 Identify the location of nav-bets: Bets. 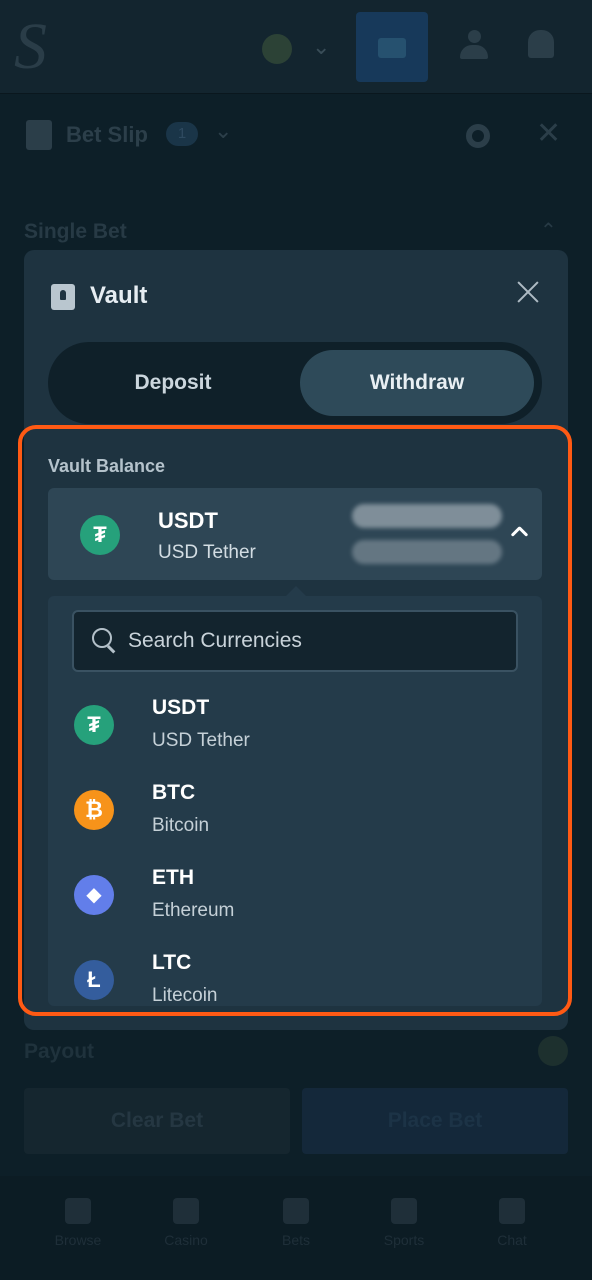
(296, 1223).